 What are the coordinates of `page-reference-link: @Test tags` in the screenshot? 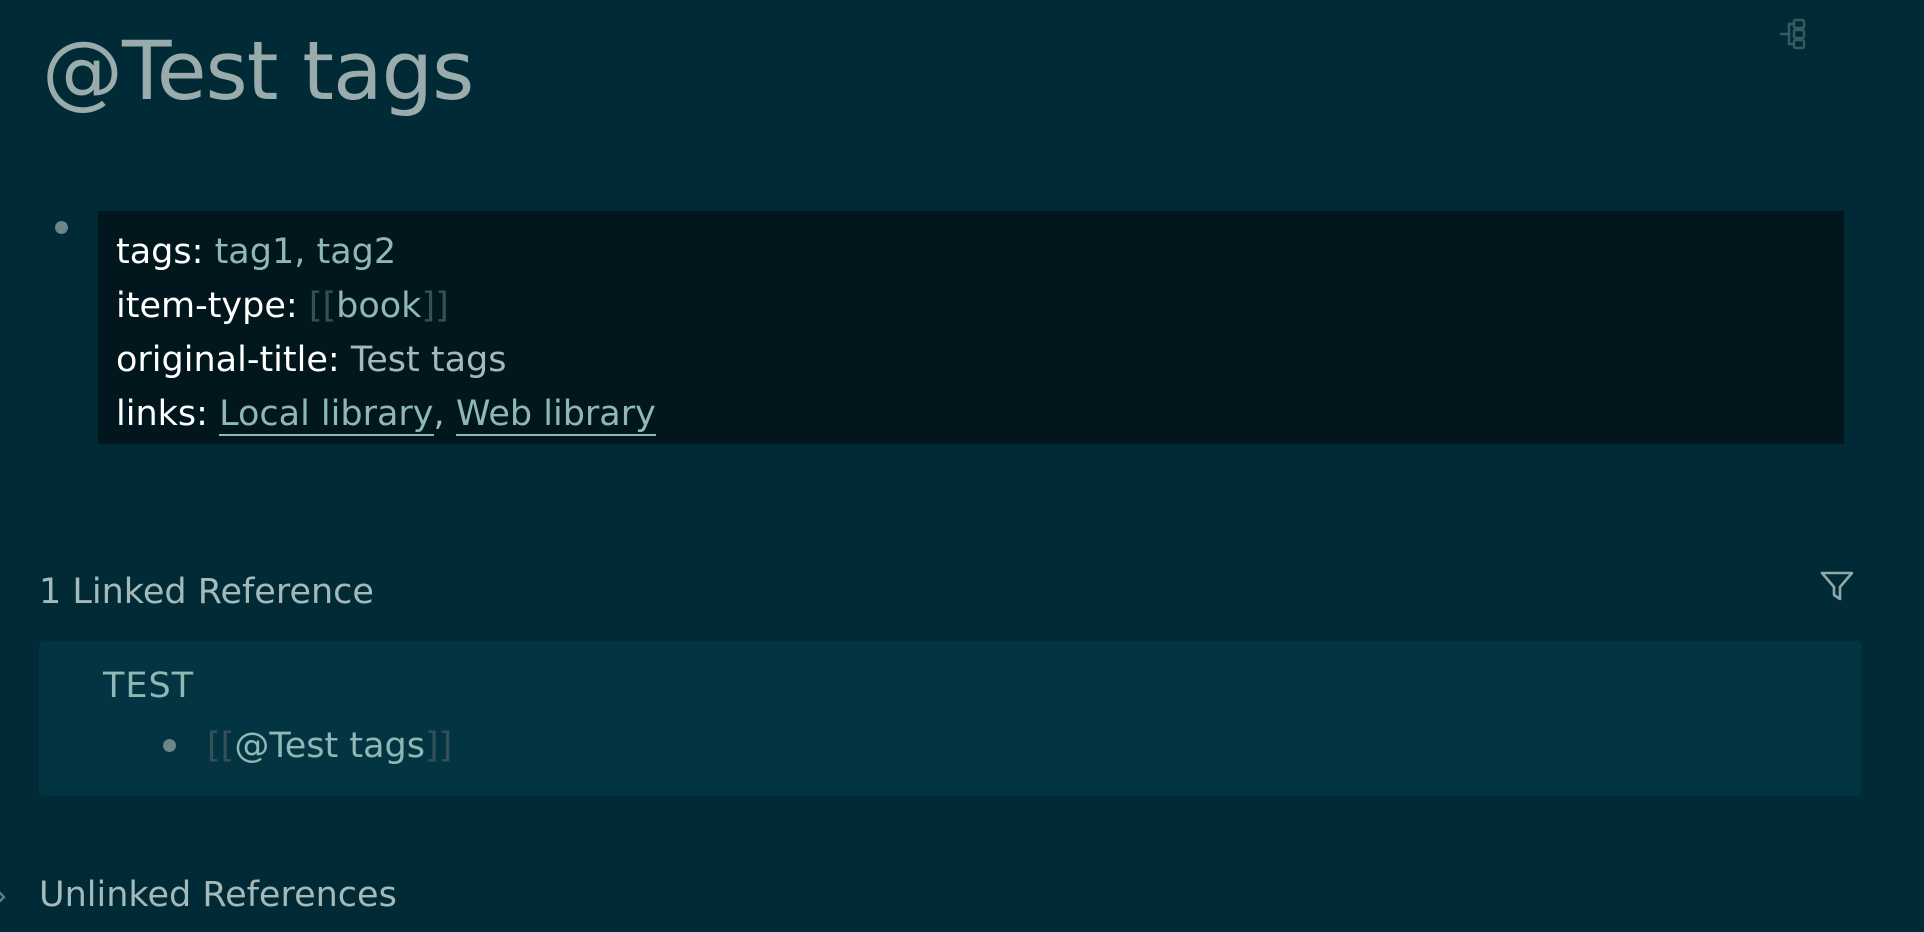 It's located at (329, 746).